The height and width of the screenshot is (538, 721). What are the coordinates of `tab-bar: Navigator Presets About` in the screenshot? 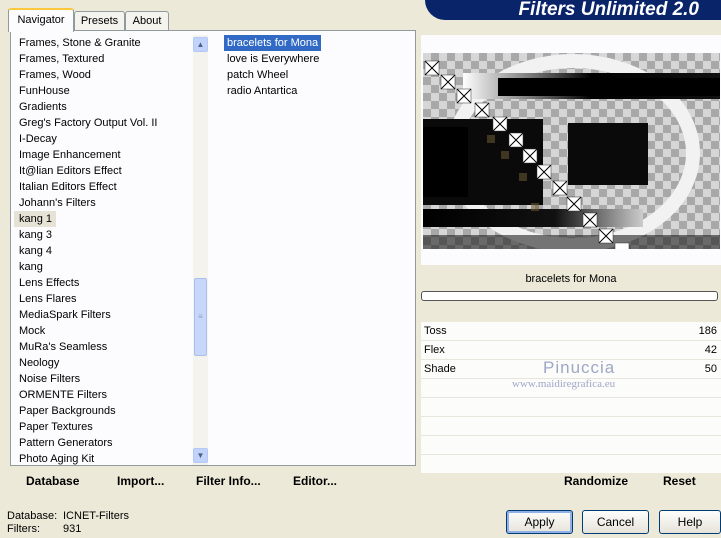 It's located at (108, 20).